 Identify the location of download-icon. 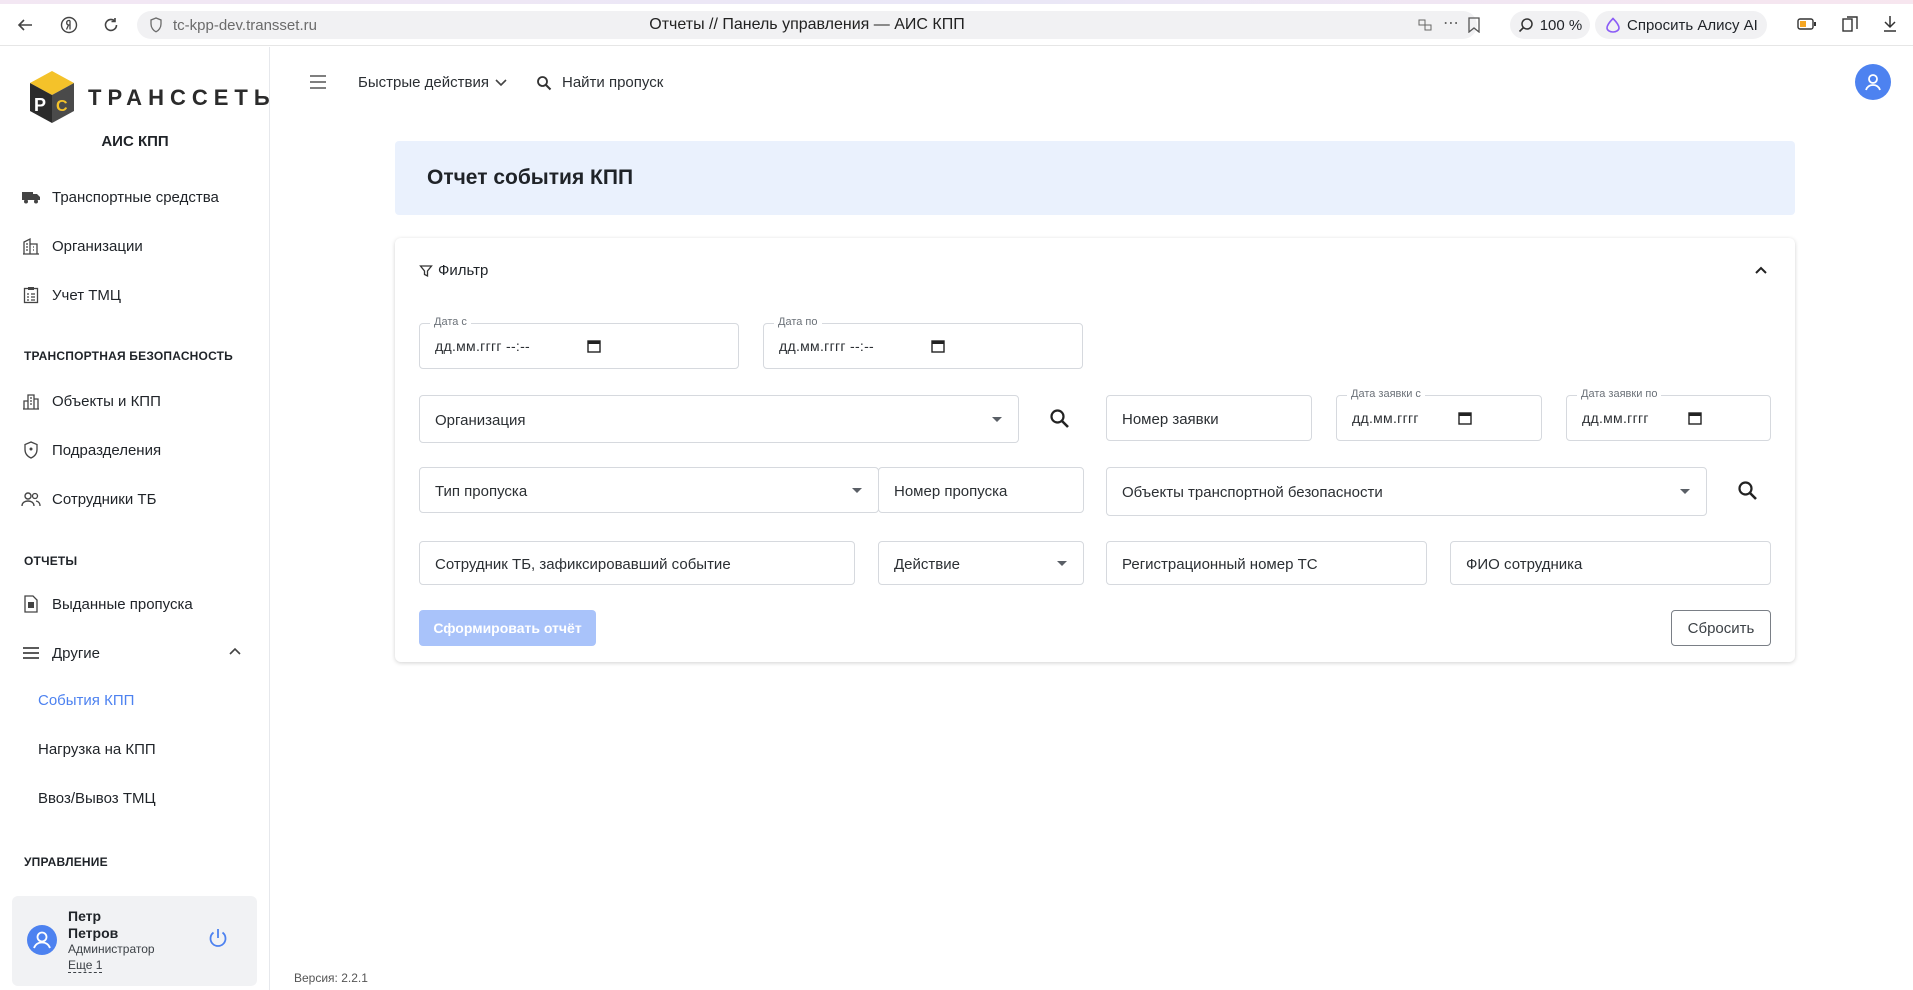
(1890, 26).